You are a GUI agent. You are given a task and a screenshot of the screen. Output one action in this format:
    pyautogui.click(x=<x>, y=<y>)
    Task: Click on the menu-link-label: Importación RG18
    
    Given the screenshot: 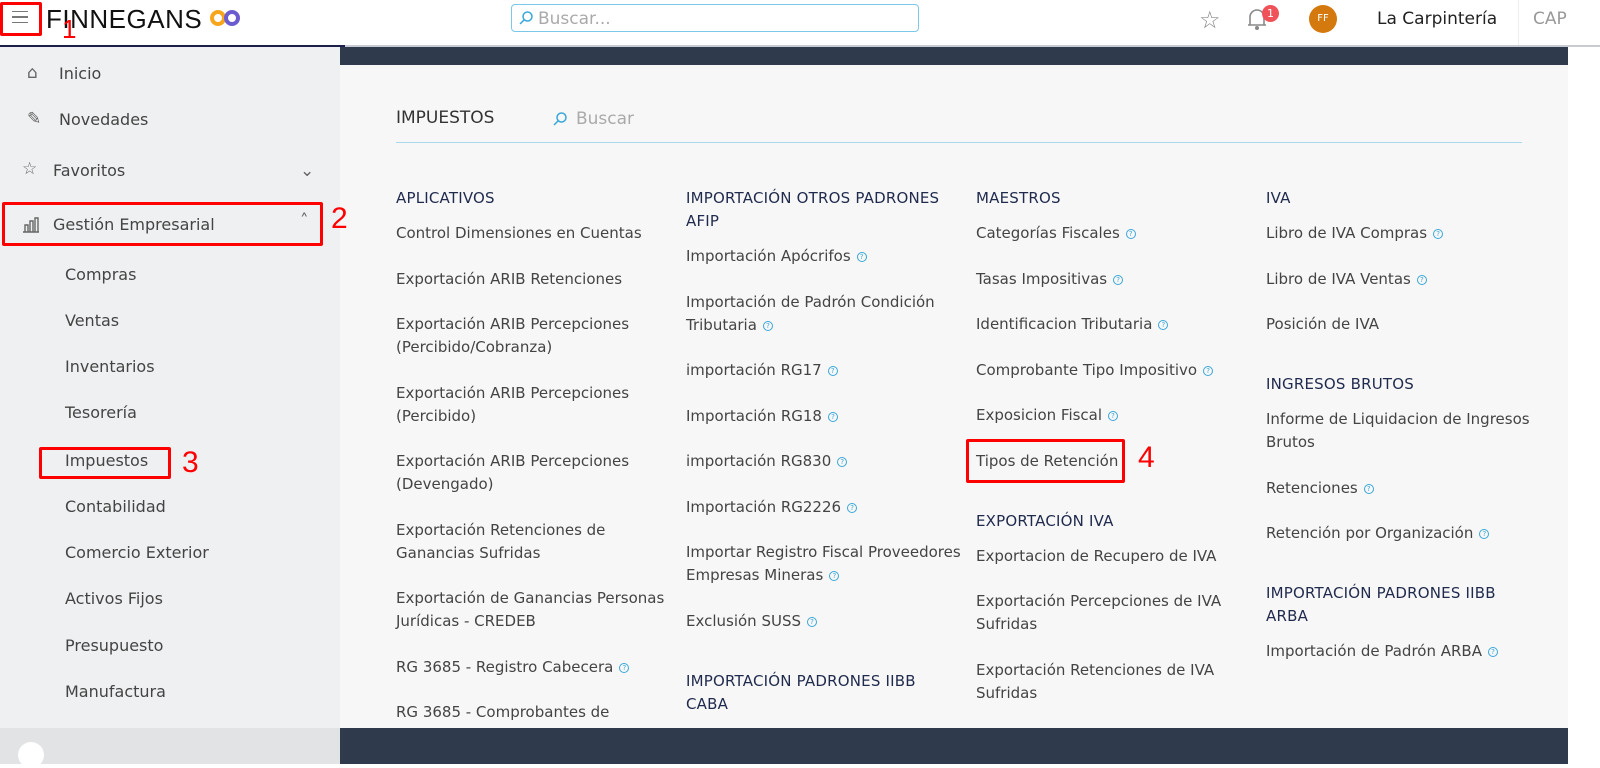 What is the action you would take?
    pyautogui.click(x=754, y=415)
    